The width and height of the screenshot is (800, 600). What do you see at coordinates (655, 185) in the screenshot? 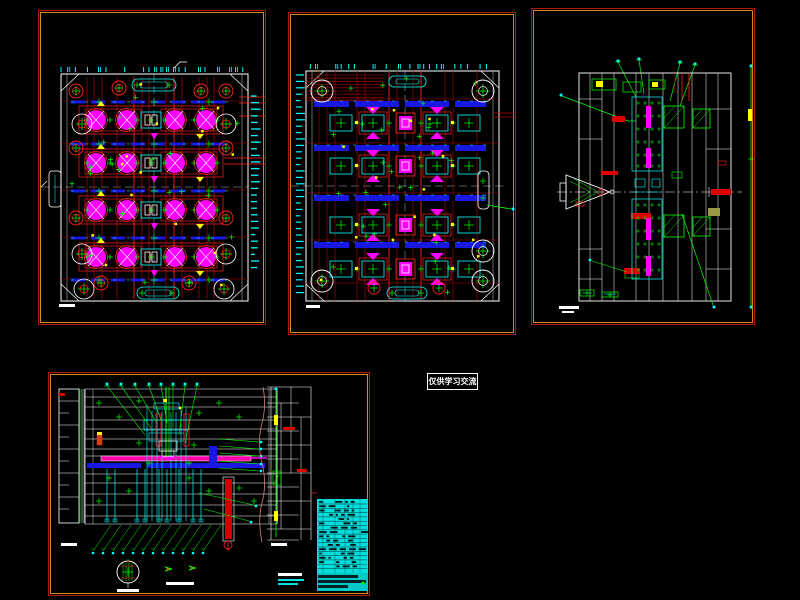
I see `side-section-drawing` at bounding box center [655, 185].